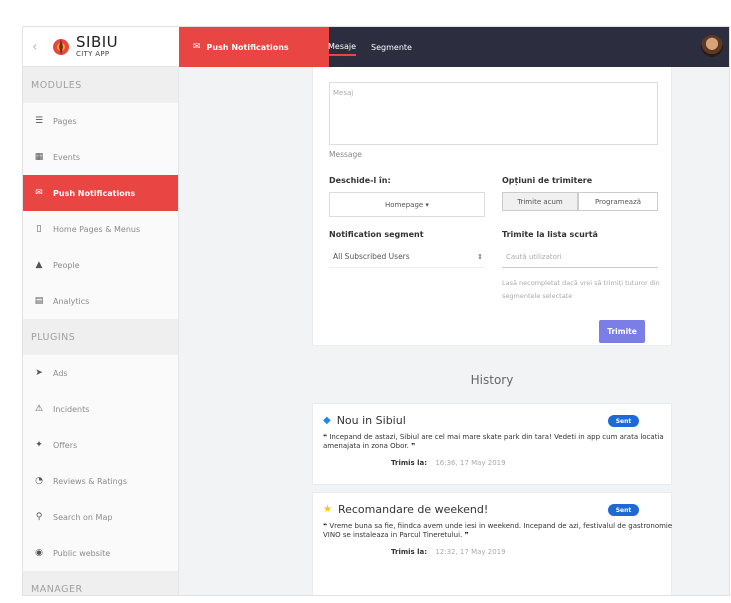 Image resolution: width=731 pixels, height=603 pixels. Describe the element at coordinates (94, 193) in the screenshot. I see `sidebar-item-label: Push Notifications` at that location.